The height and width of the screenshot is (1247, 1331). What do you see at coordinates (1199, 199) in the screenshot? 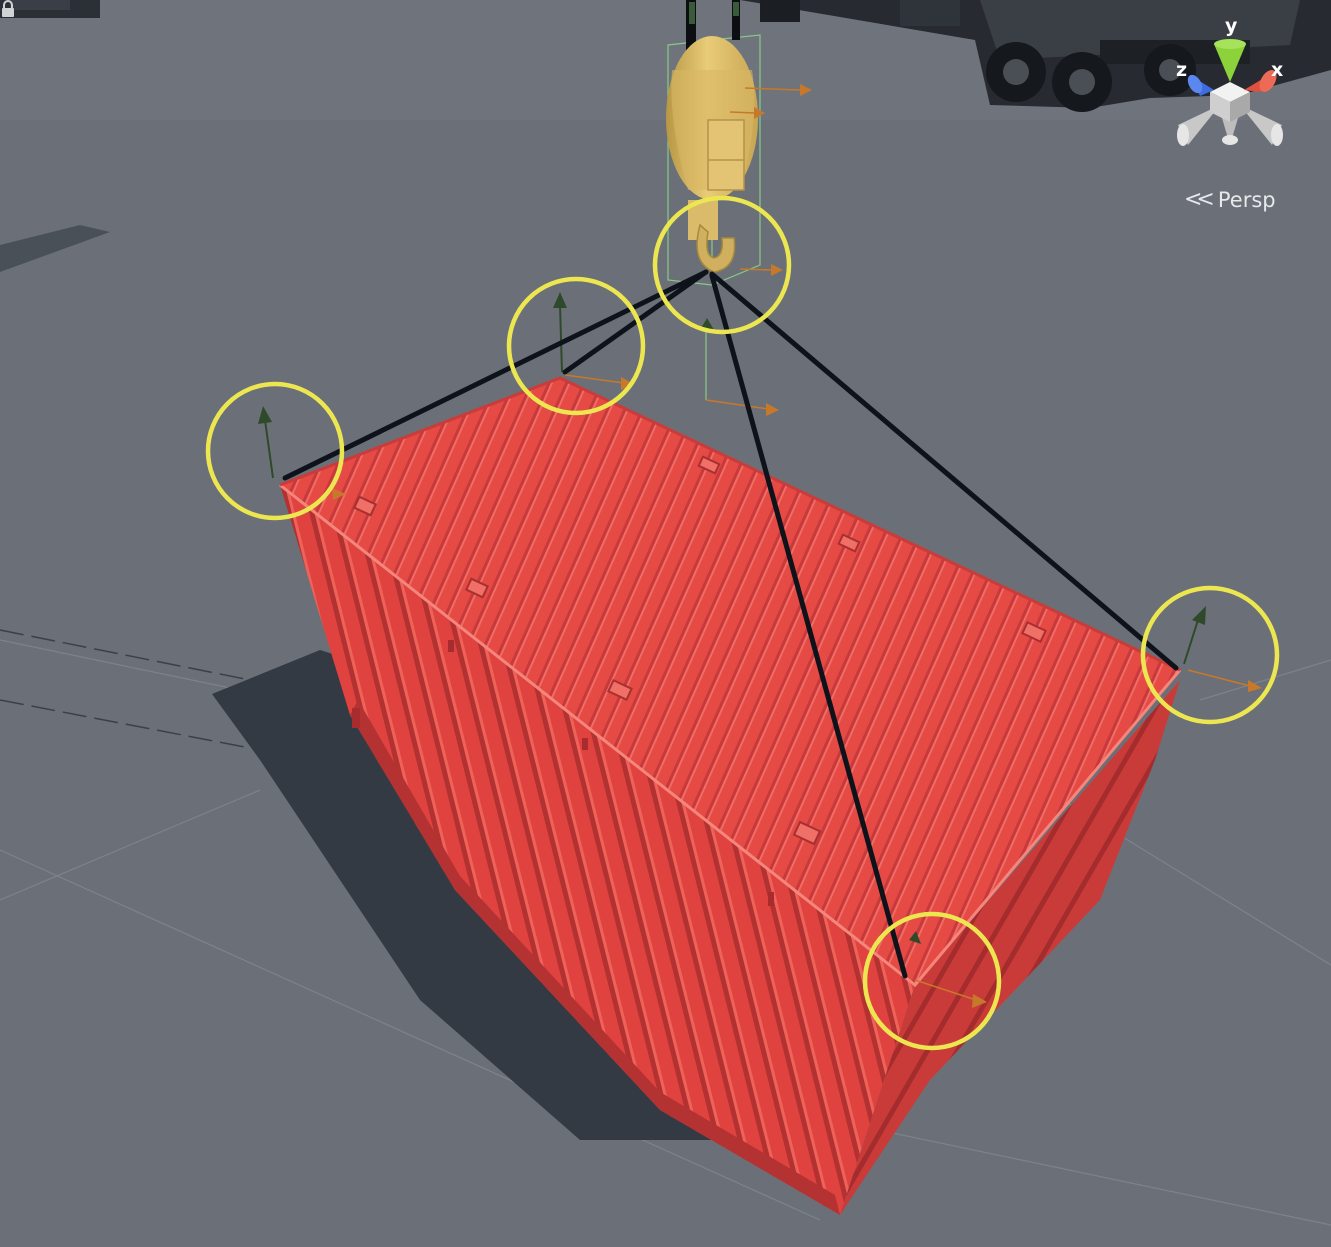
I see `chevron-left-icon: <<` at bounding box center [1199, 199].